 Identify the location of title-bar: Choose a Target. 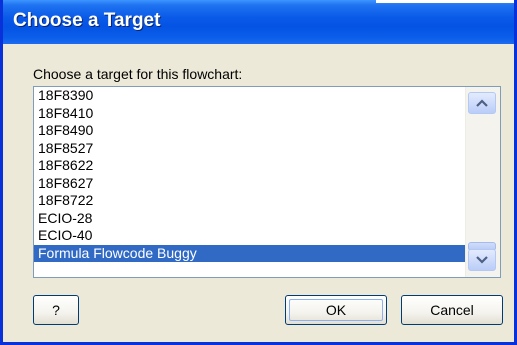
(258, 22).